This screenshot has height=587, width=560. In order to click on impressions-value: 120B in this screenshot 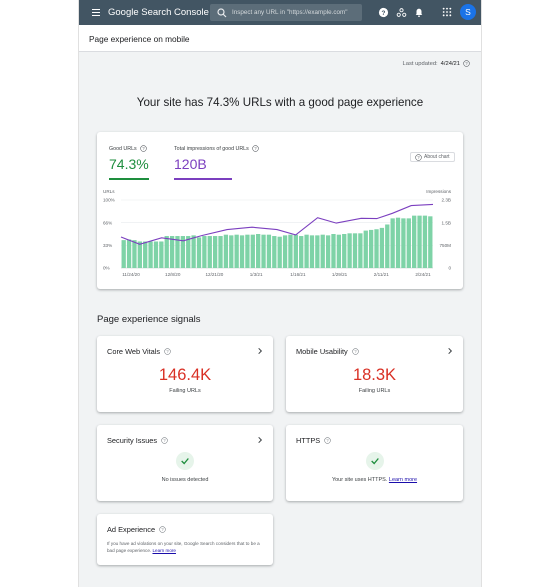, I will do `click(190, 164)`.